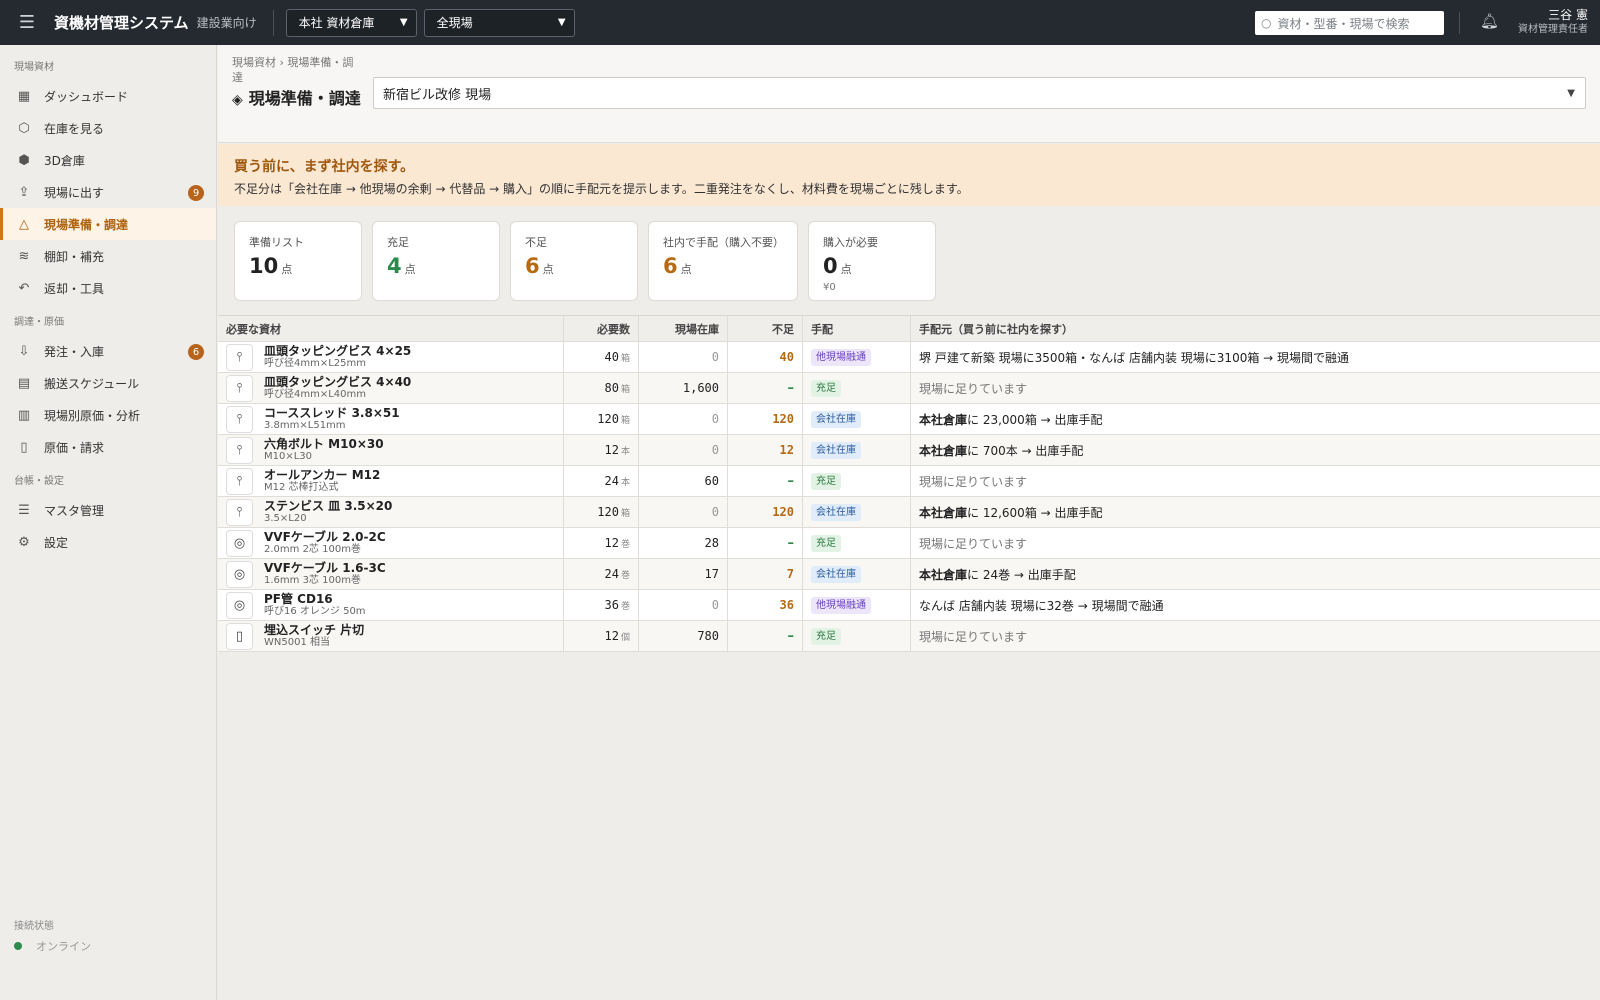  Describe the element at coordinates (765, 605) in the screenshot. I see `shortage-cell: 36` at that location.